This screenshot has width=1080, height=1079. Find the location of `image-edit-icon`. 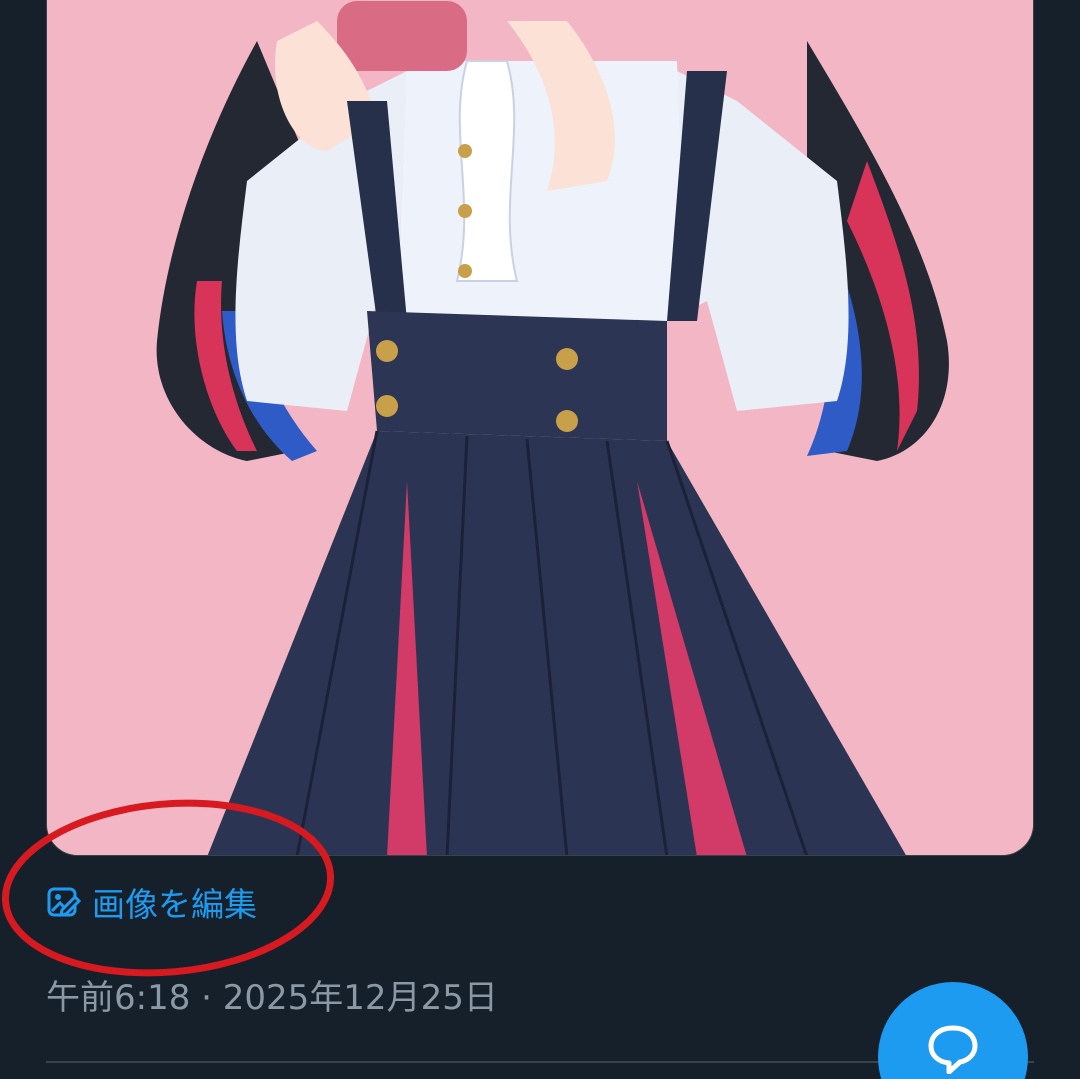

image-edit-icon is located at coordinates (64, 902).